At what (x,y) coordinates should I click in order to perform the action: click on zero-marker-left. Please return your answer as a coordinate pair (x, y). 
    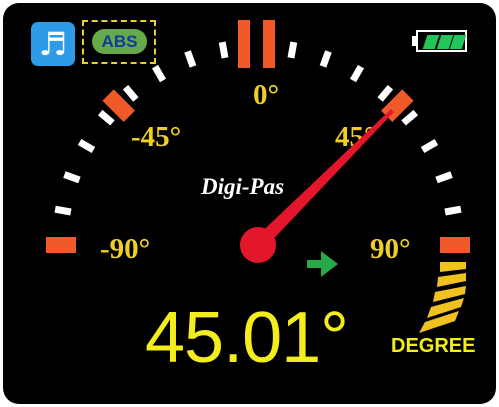
    Looking at the image, I should click on (244, 44).